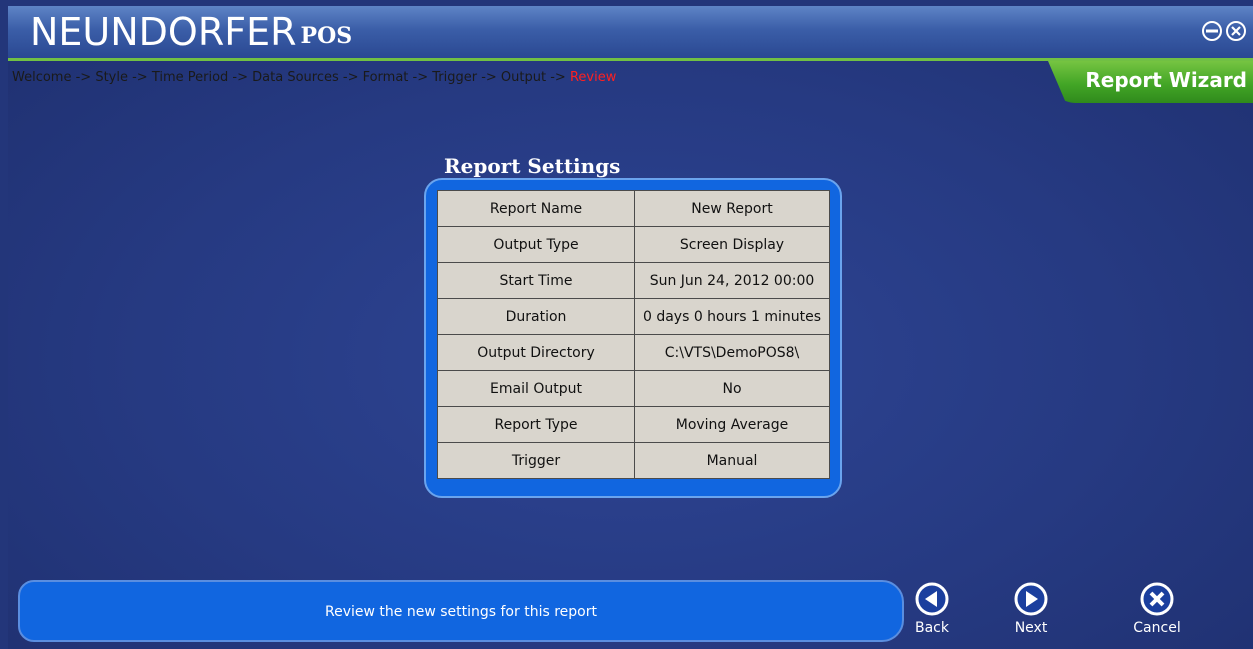 This screenshot has height=649, width=1253. Describe the element at coordinates (932, 599) in the screenshot. I see `back-arrow-icon` at that location.